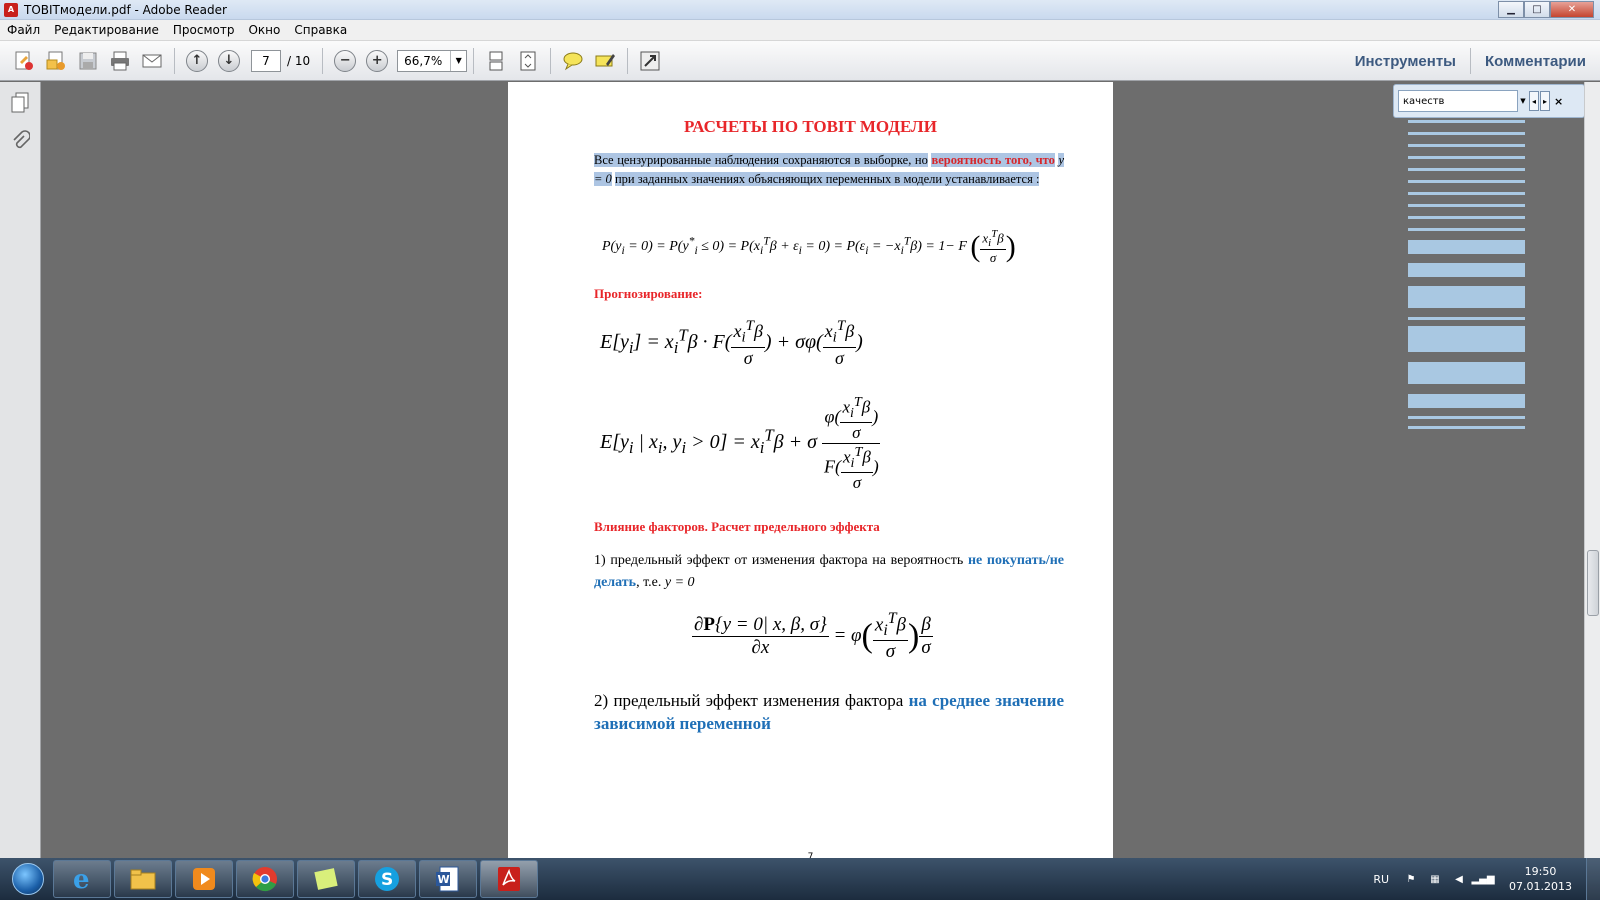 This screenshot has width=1600, height=900. What do you see at coordinates (299, 60) in the screenshot?
I see `page-total: / 10` at bounding box center [299, 60].